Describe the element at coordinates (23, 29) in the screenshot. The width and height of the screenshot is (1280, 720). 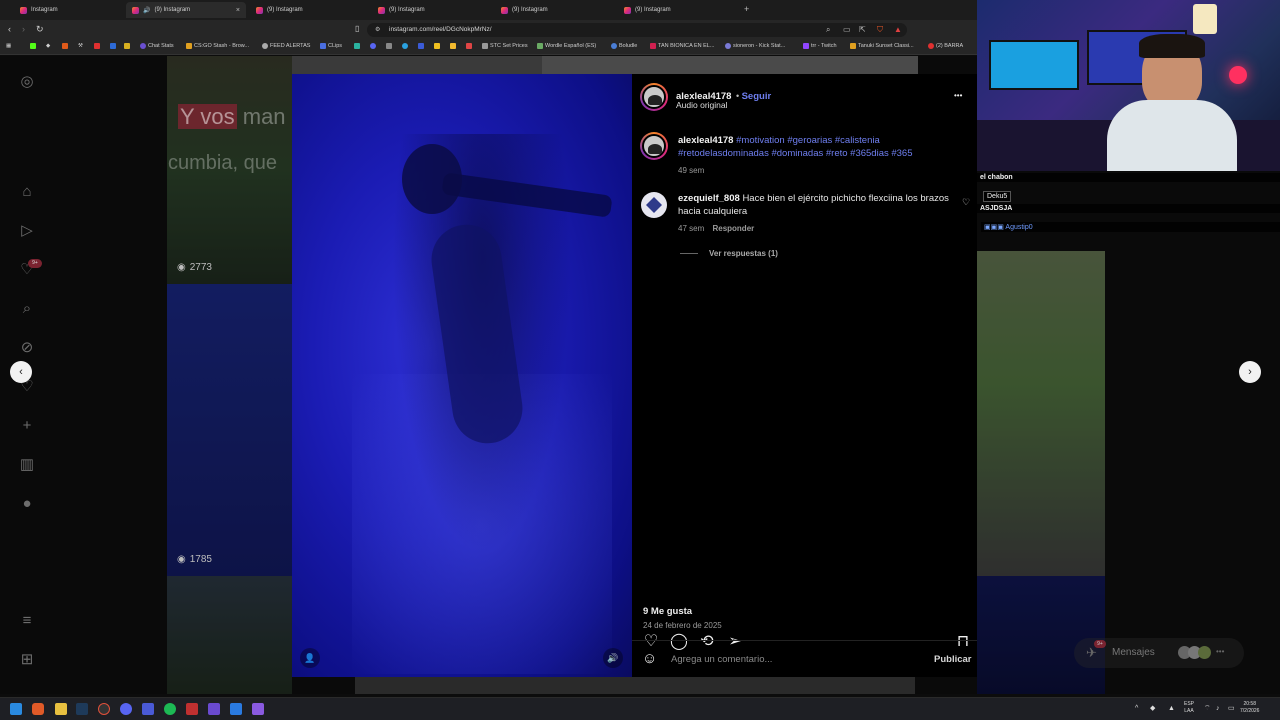
I see `forward-icon: ›` at that location.